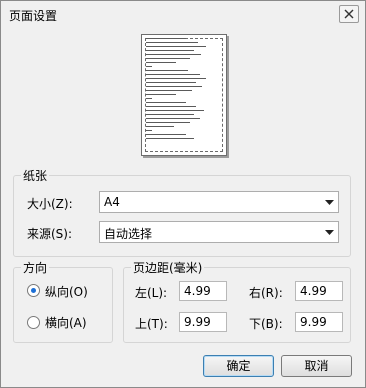 The width and height of the screenshot is (366, 388). I want to click on close-button, so click(349, 14).